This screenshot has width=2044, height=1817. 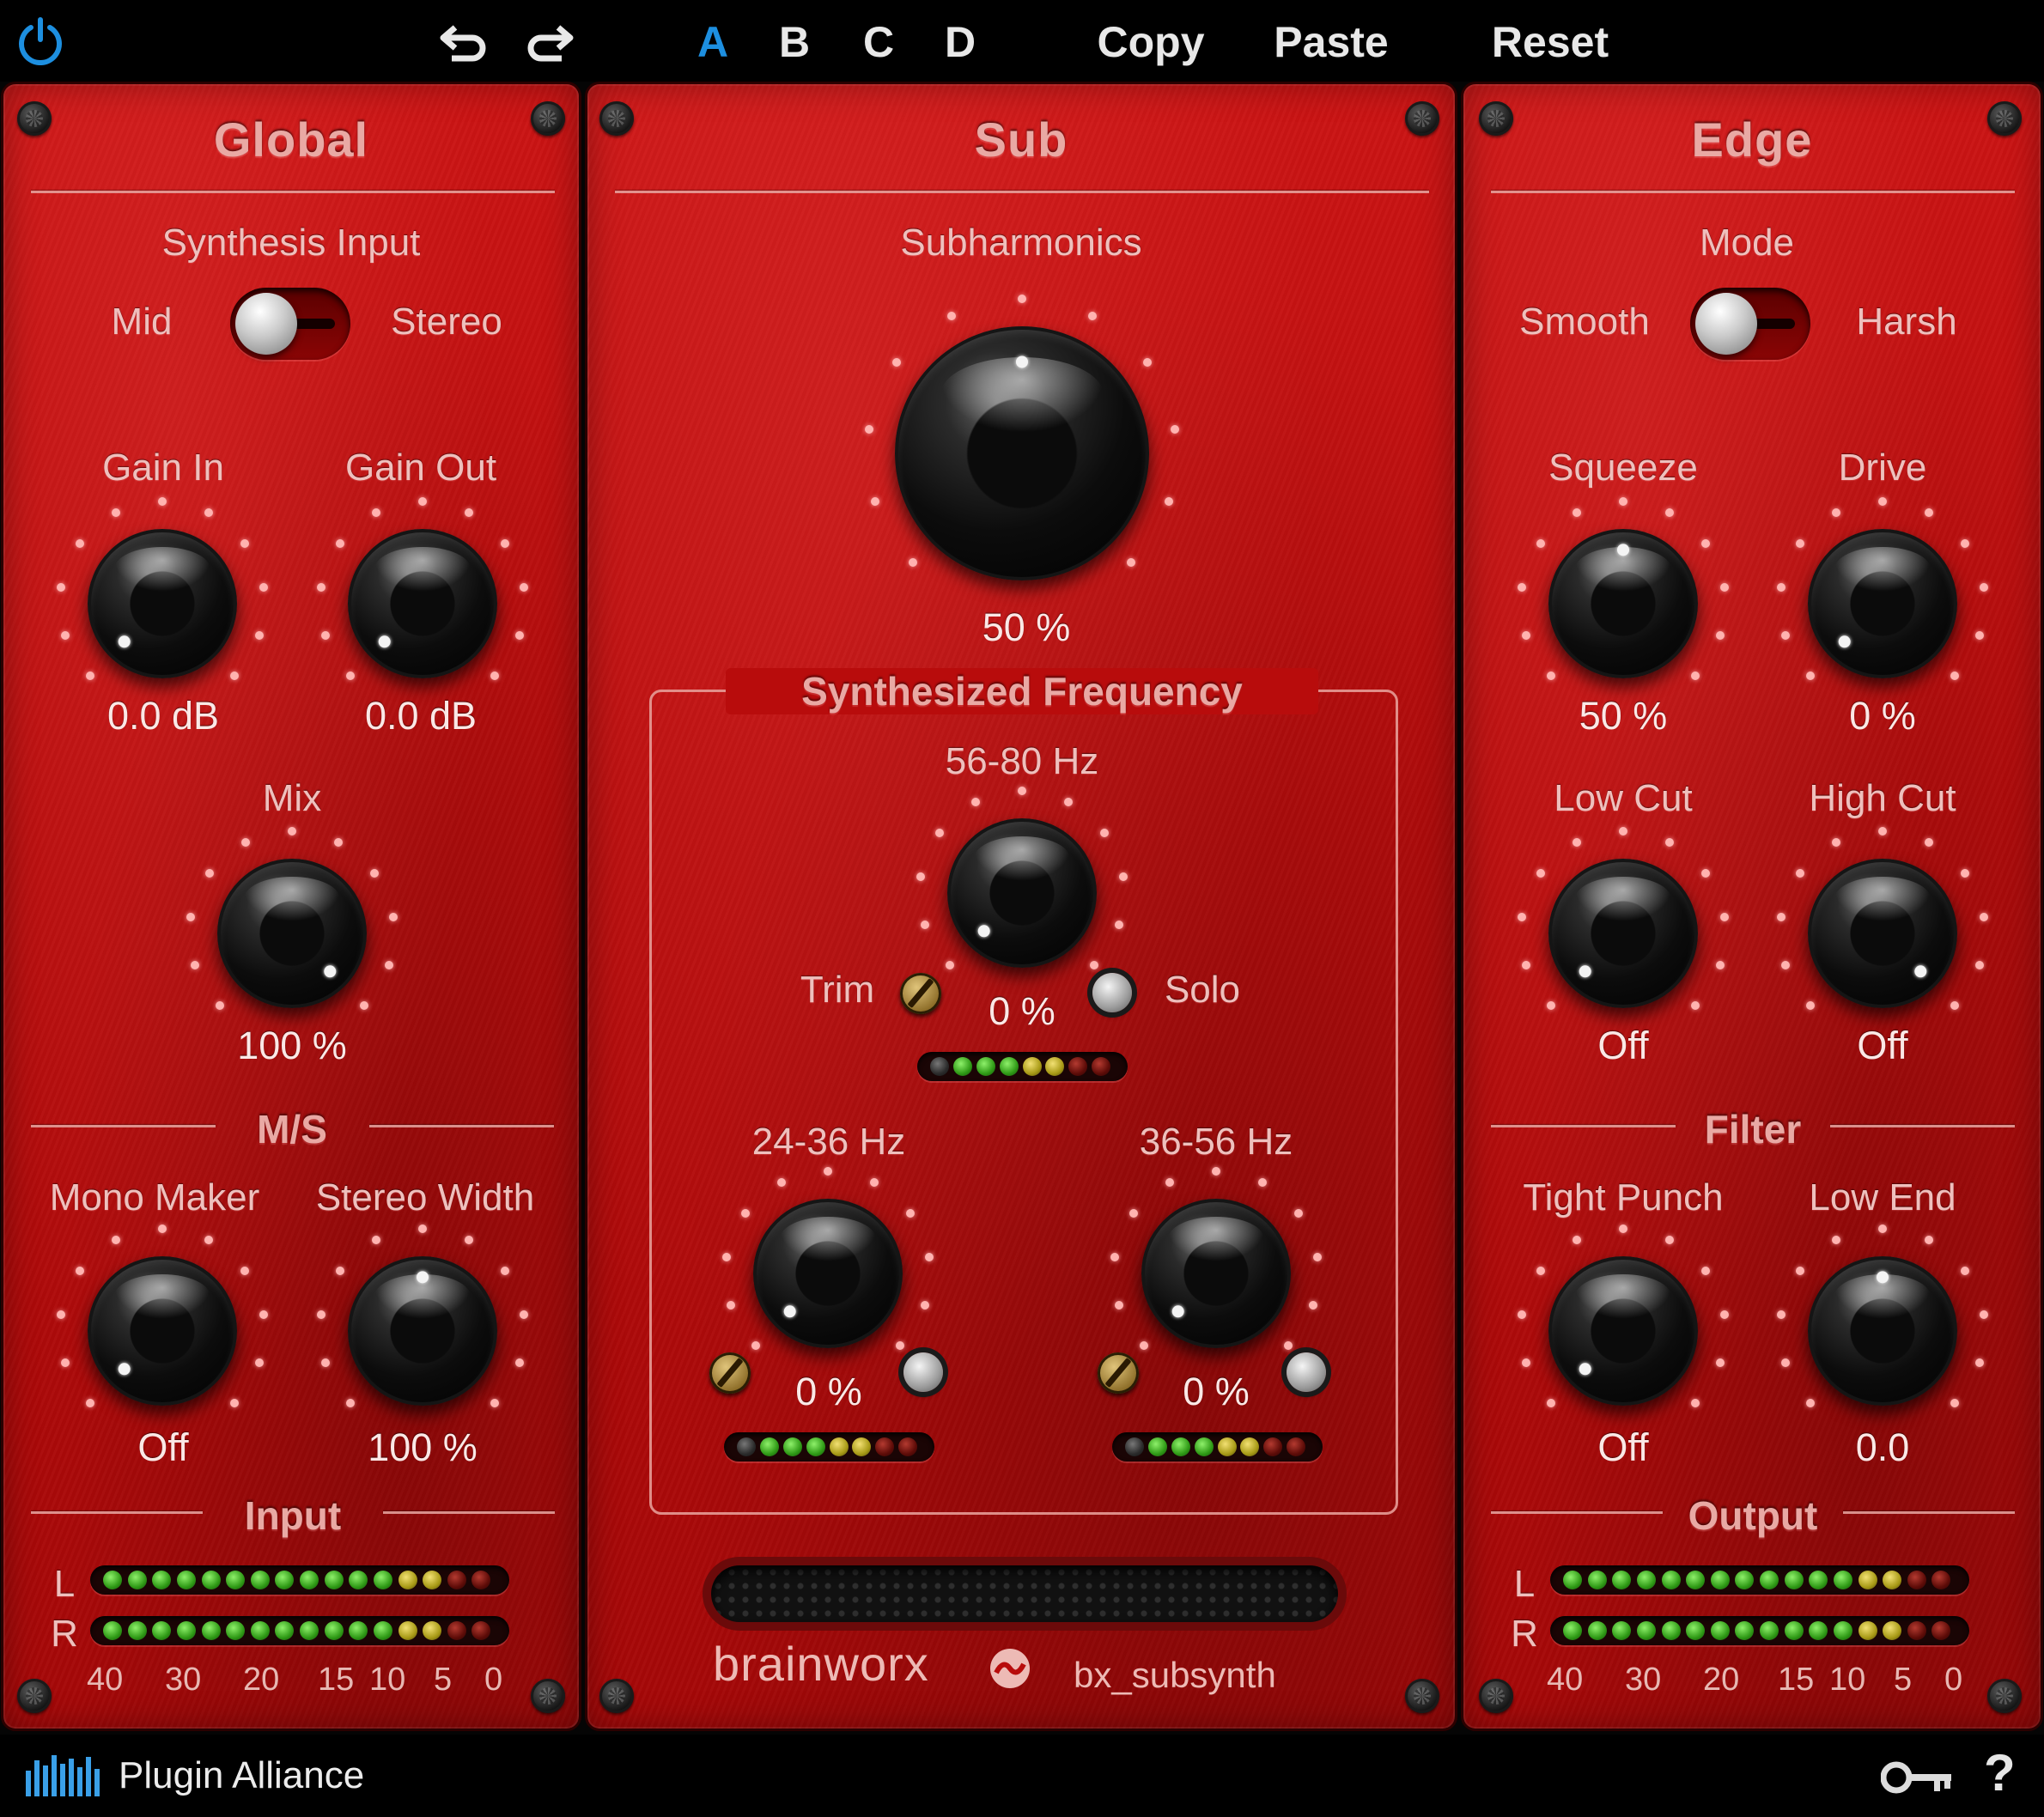 I want to click on synthesis-input-toggle, so click(x=290, y=324).